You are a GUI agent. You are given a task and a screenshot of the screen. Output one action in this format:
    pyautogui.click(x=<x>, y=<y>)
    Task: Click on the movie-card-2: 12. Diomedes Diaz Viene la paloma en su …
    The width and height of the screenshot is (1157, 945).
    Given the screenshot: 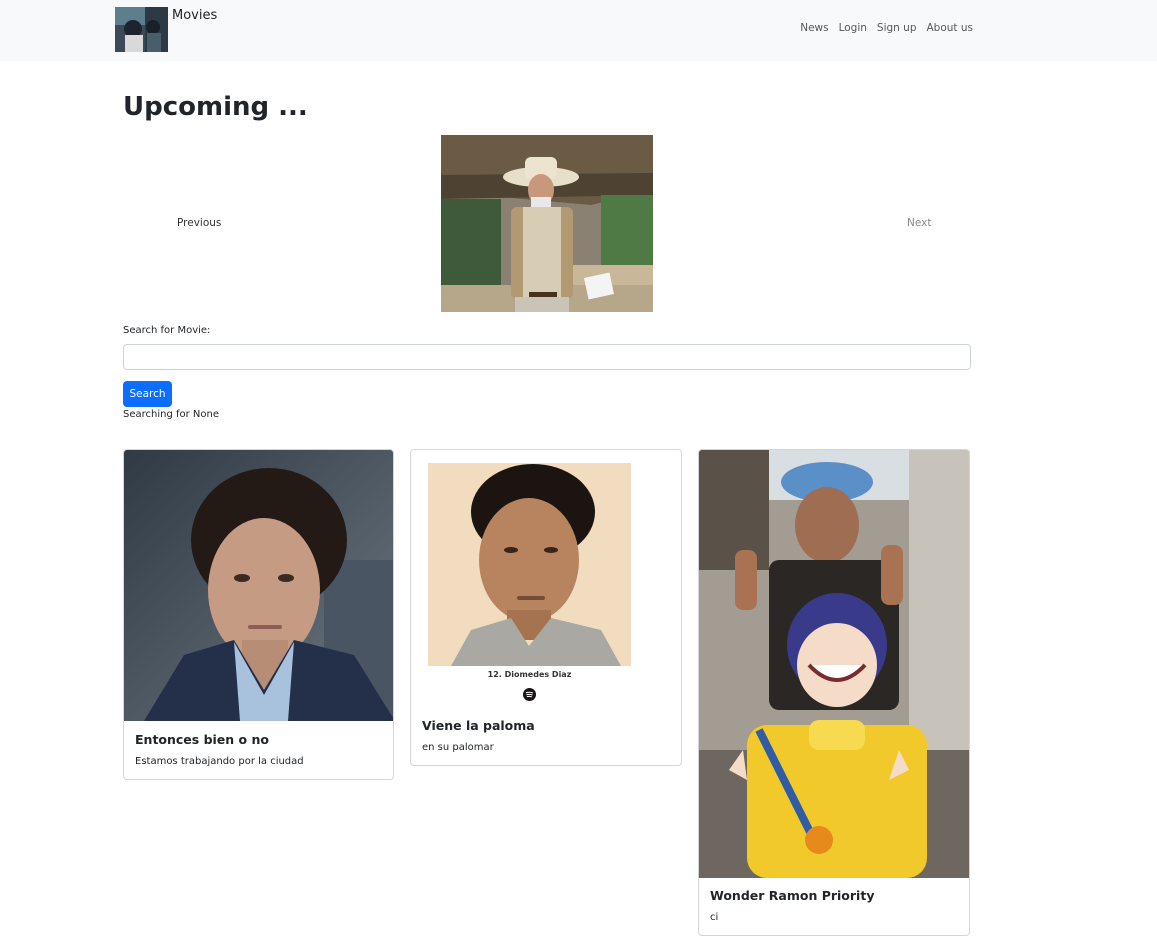 What is the action you would take?
    pyautogui.click(x=546, y=607)
    